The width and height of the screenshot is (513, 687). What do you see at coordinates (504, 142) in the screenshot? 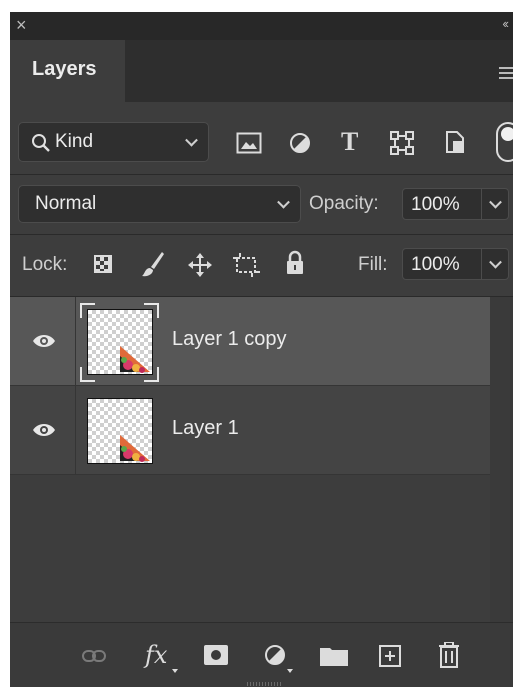
I see `filter-toggle-switch` at bounding box center [504, 142].